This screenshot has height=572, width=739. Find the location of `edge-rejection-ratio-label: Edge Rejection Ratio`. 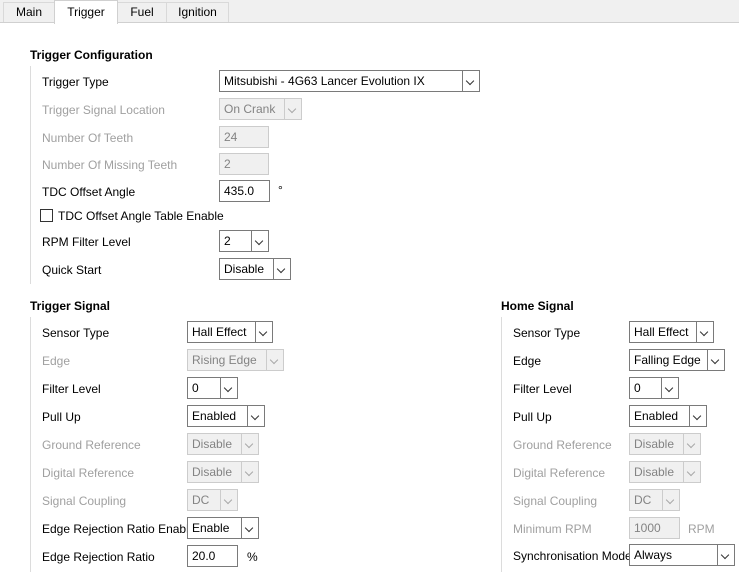

edge-rejection-ratio-label: Edge Rejection Ratio is located at coordinates (98, 557).